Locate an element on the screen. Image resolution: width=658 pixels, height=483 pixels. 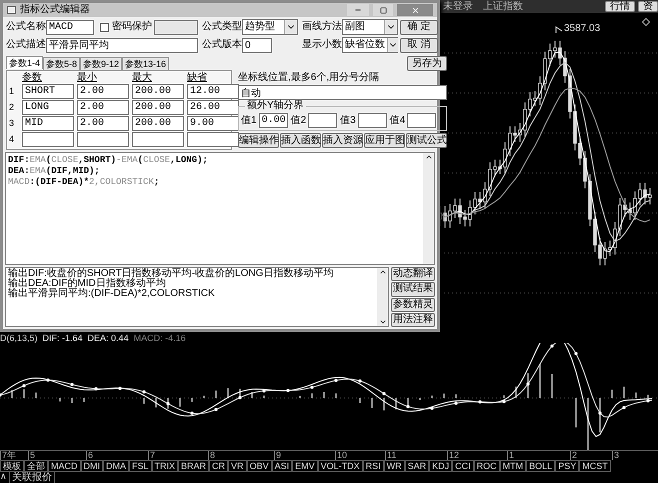
window-title: 指标公式编辑器 is located at coordinates (55, 10).